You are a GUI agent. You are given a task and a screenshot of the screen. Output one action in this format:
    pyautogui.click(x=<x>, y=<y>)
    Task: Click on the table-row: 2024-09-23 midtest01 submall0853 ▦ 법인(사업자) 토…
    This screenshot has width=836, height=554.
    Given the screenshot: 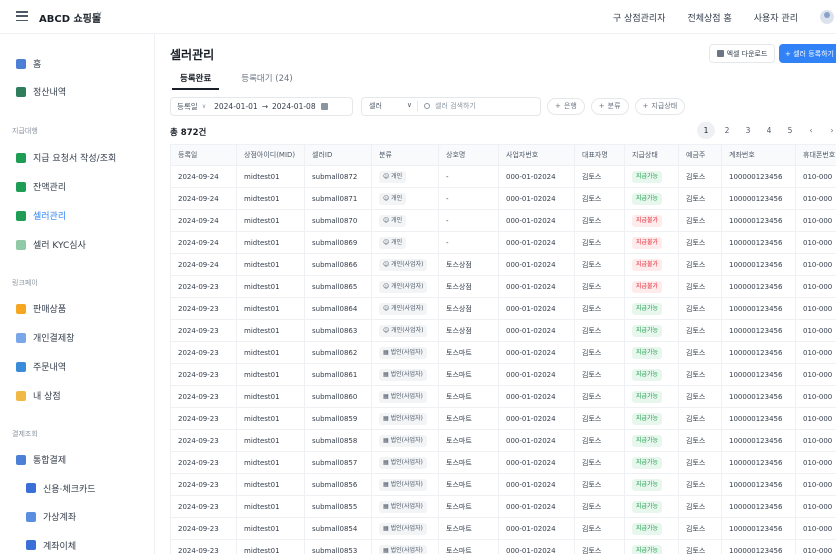 What is the action you would take?
    pyautogui.click(x=503, y=546)
    